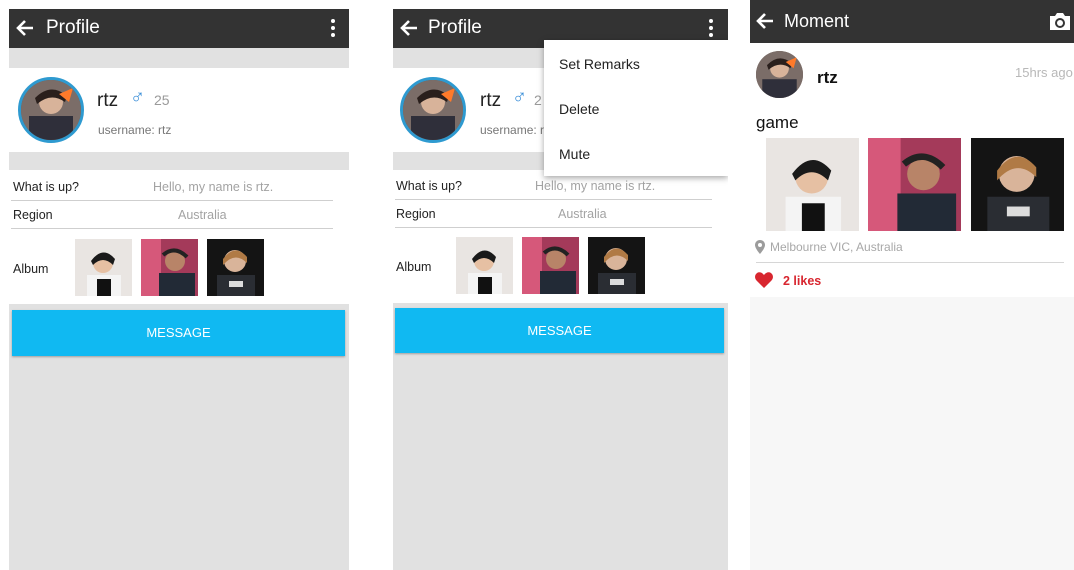 The height and width of the screenshot is (570, 1074). I want to click on profile-header-card: rtz ♂ 25 username: rtz, so click(179, 110).